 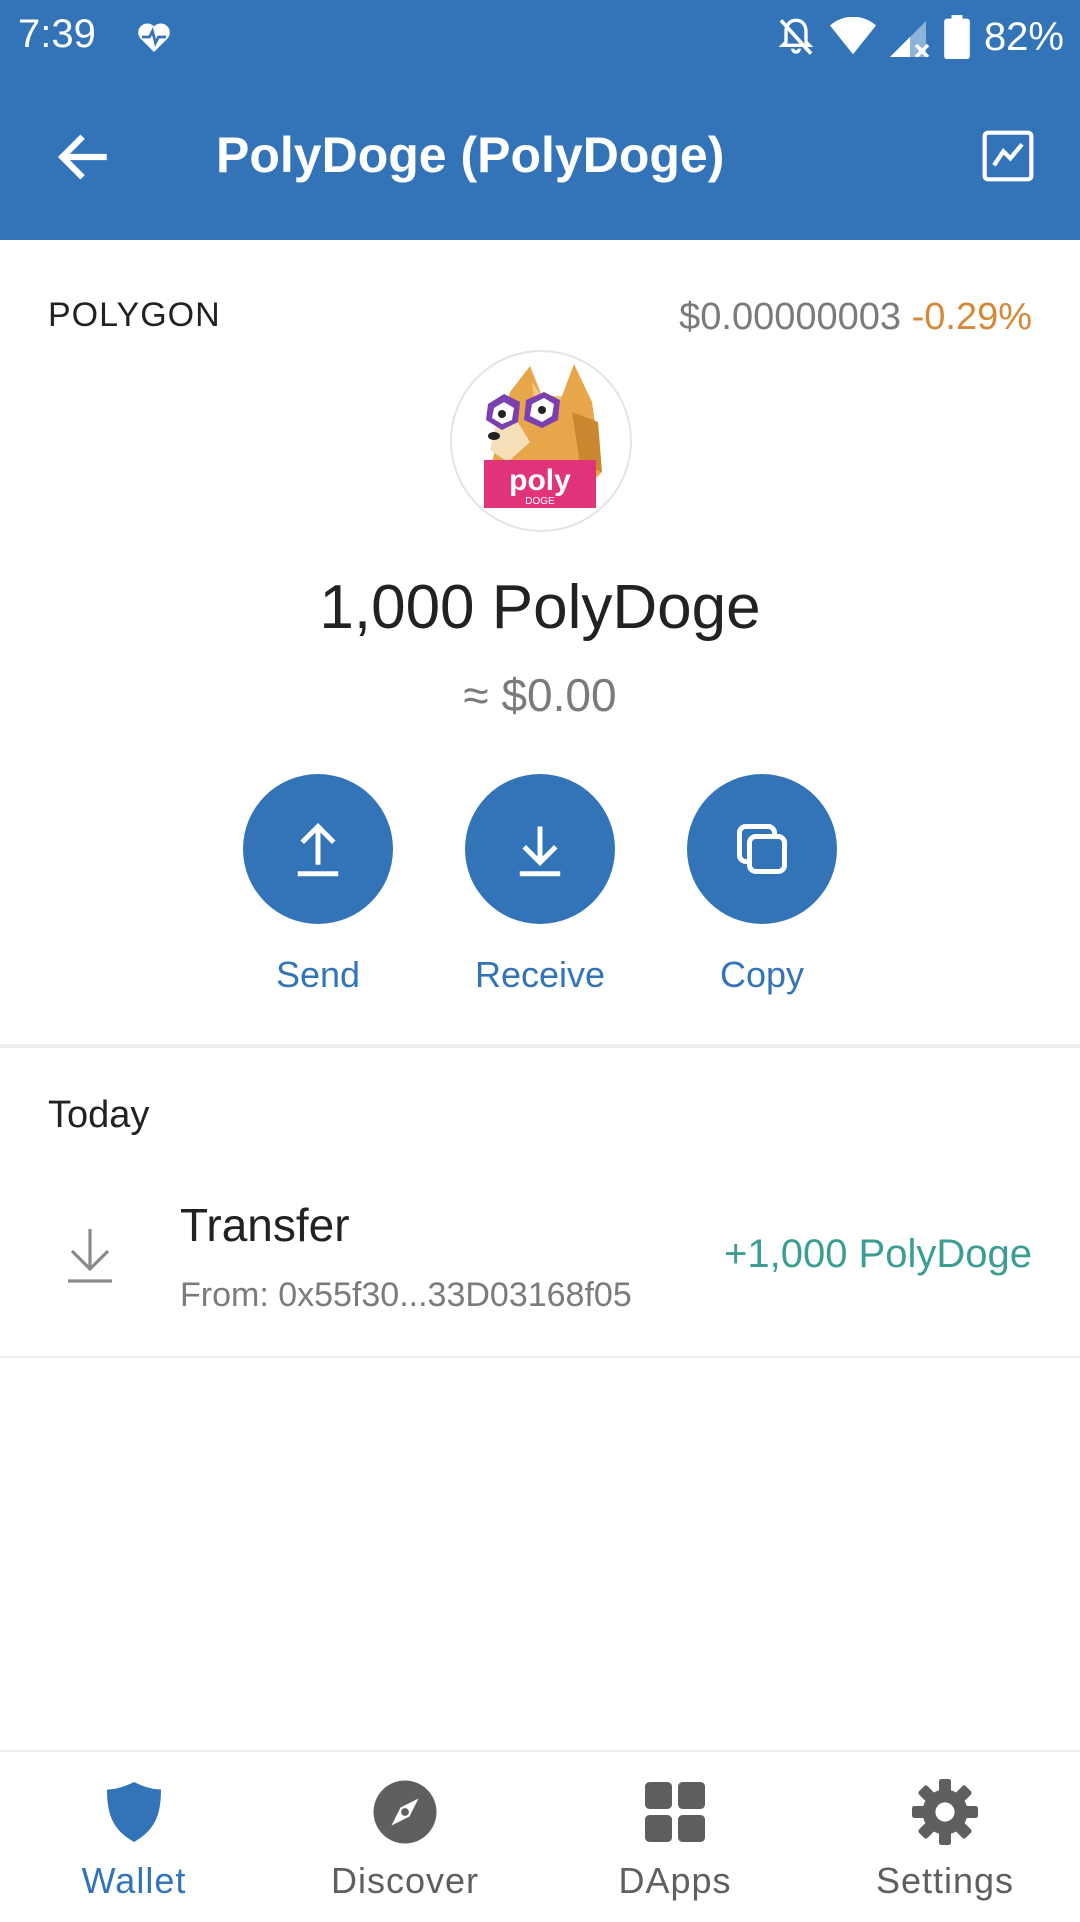 What do you see at coordinates (540, 884) in the screenshot?
I see `receive-button: Receive` at bounding box center [540, 884].